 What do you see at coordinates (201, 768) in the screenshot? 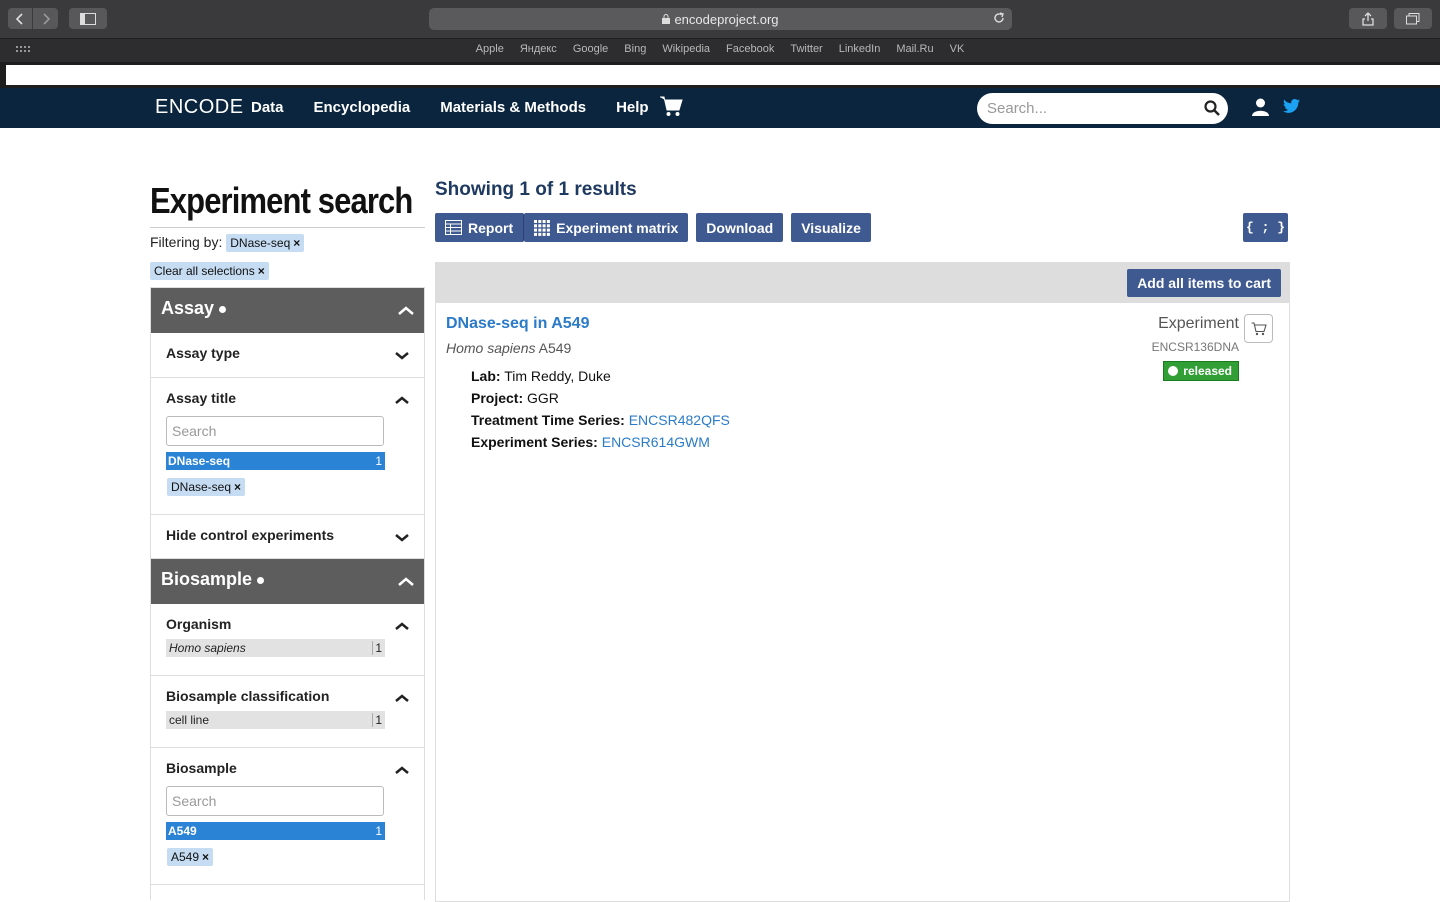
I see `facet-title: Biosample` at bounding box center [201, 768].